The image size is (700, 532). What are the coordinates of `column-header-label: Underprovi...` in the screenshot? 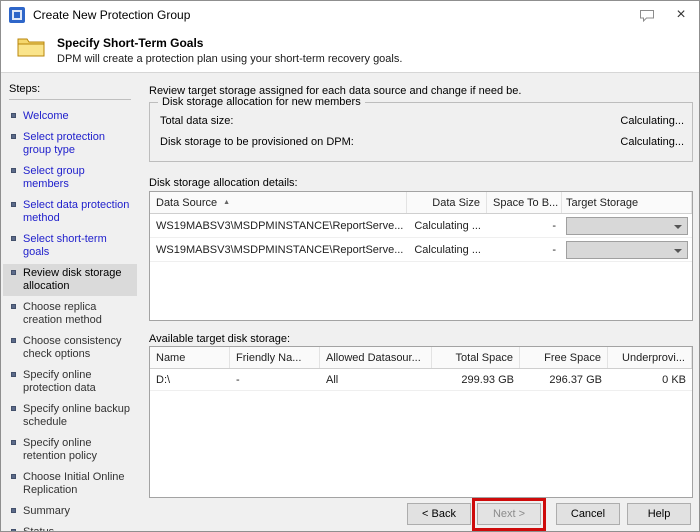 It's located at (653, 357).